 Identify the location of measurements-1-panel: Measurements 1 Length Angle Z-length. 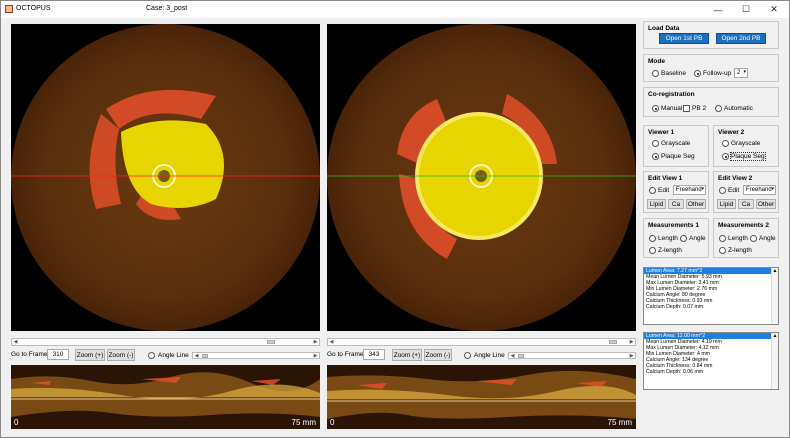
(676, 238).